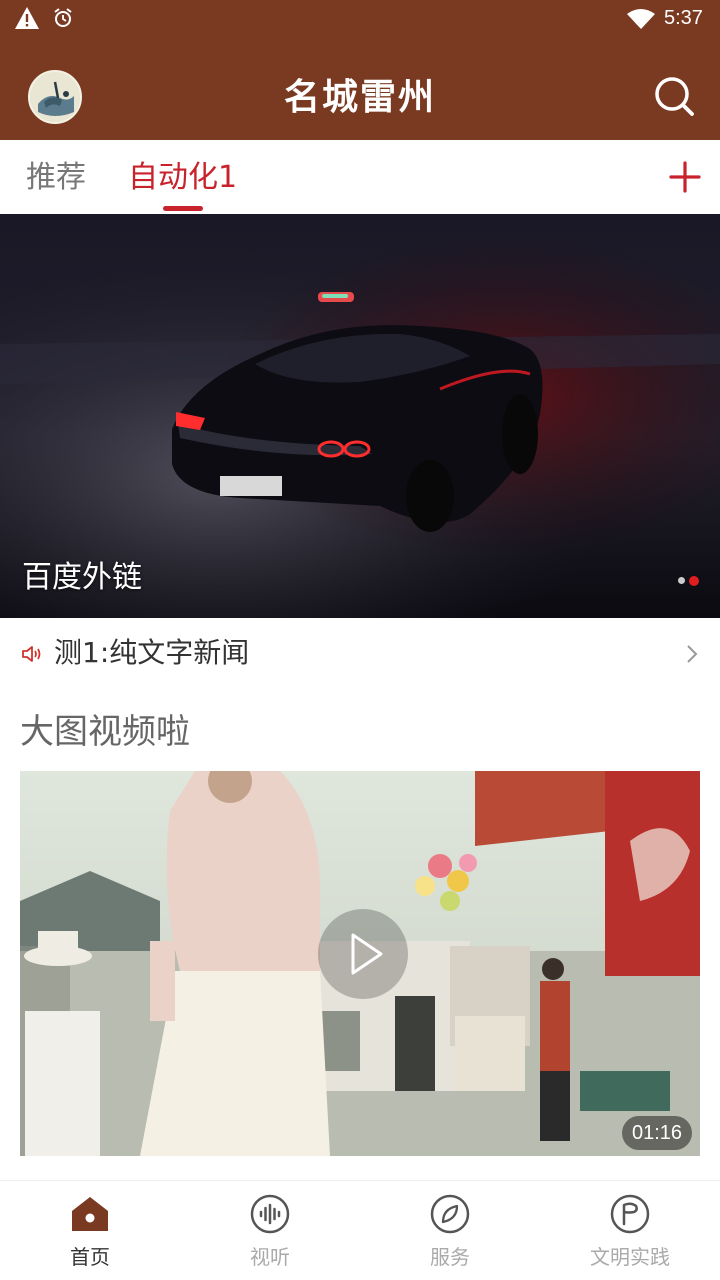 Image resolution: width=720 pixels, height=1280 pixels. Describe the element at coordinates (630, 1257) in the screenshot. I see `nav-label-civilization-practice: 文明实践` at that location.